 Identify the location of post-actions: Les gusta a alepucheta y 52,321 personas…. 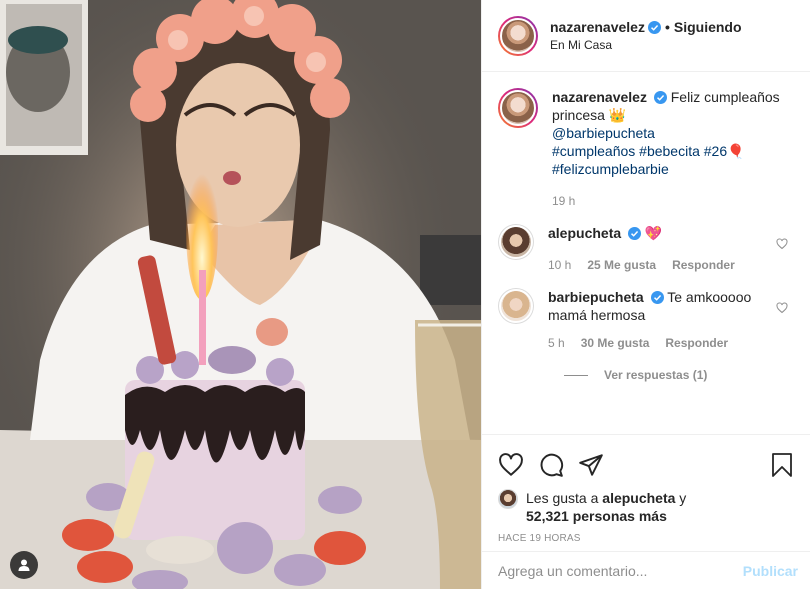
(646, 495).